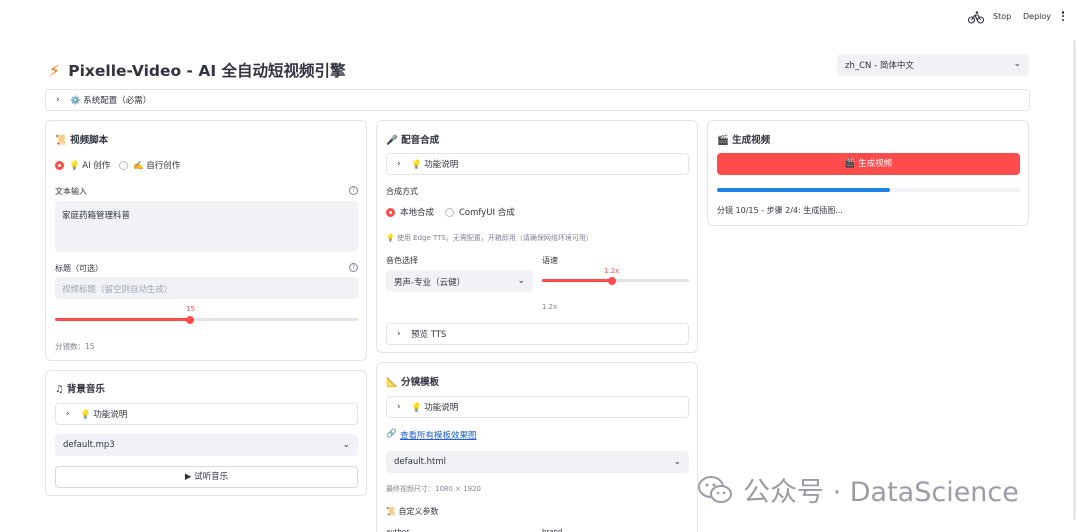  I want to click on scroll-icon: 📜, so click(391, 511).